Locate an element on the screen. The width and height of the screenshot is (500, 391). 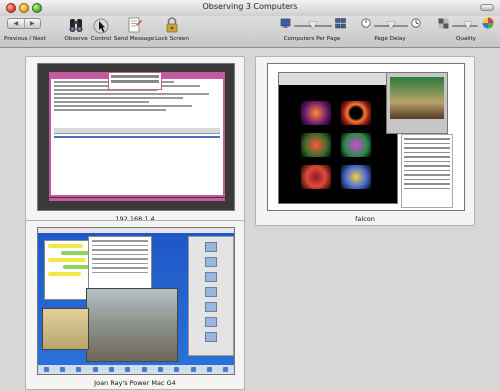
computer-name: Joan Ray's Power Mac G4 is located at coordinates (135, 383).